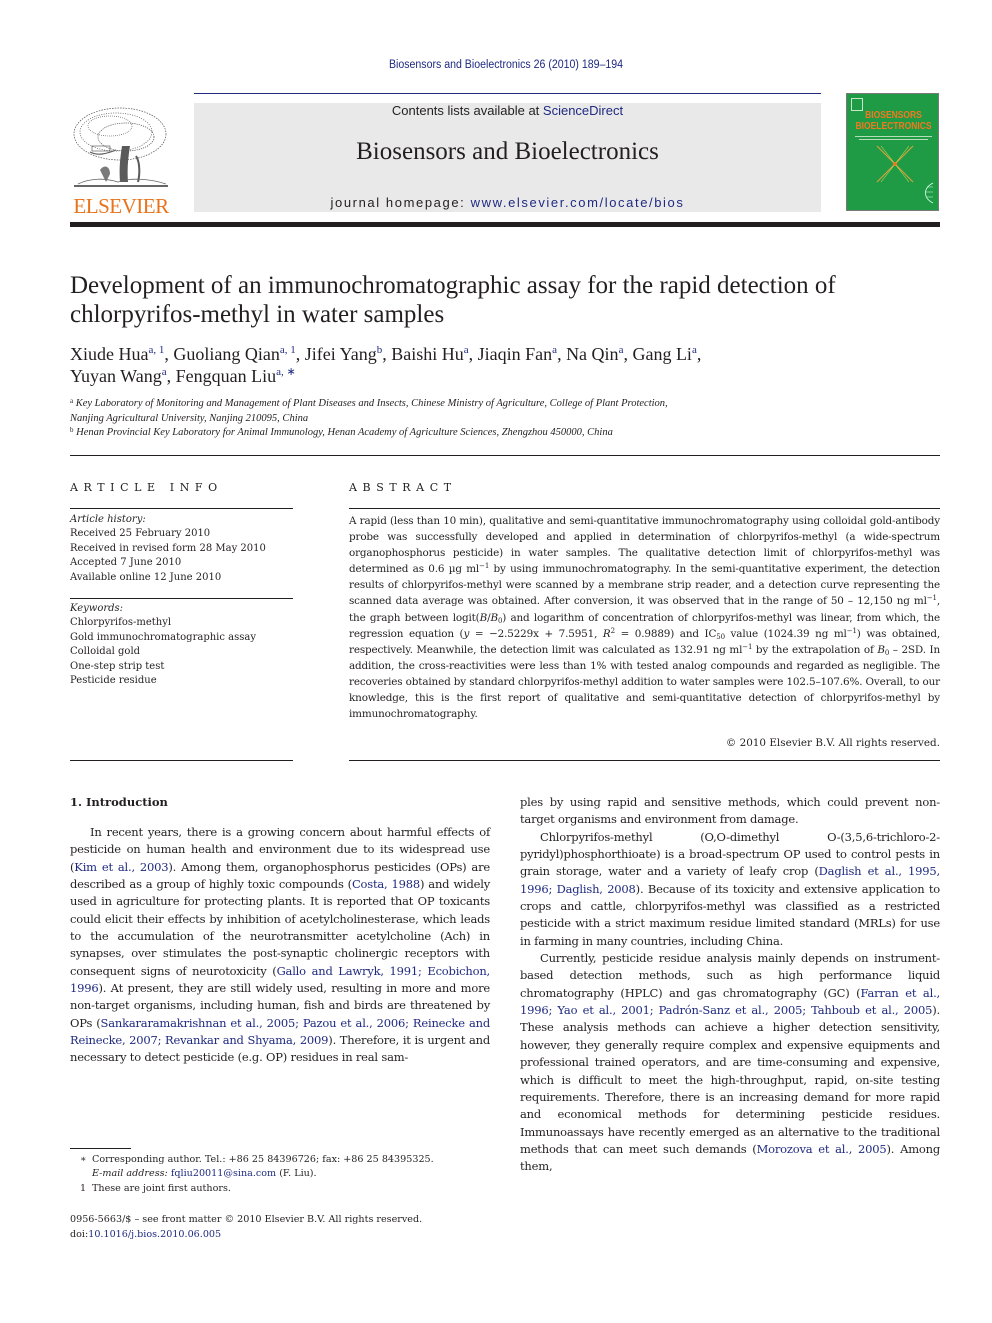  I want to click on author: Guoliang Qiana, 1, so click(234, 354).